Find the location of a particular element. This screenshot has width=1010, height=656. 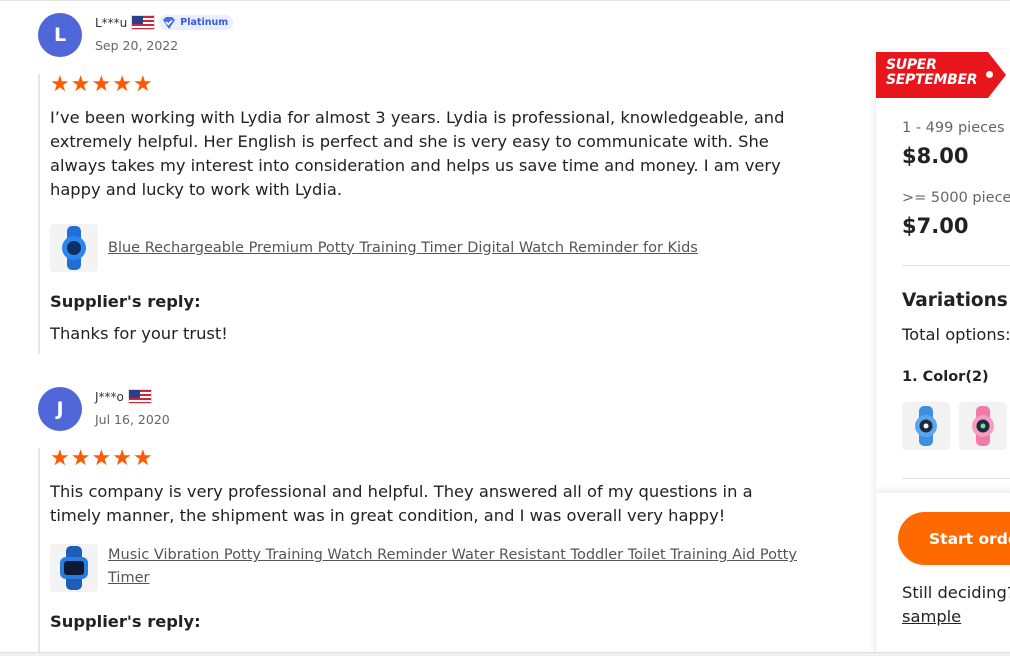

tier-quantity: 1 - 499 pieces is located at coordinates (953, 128).